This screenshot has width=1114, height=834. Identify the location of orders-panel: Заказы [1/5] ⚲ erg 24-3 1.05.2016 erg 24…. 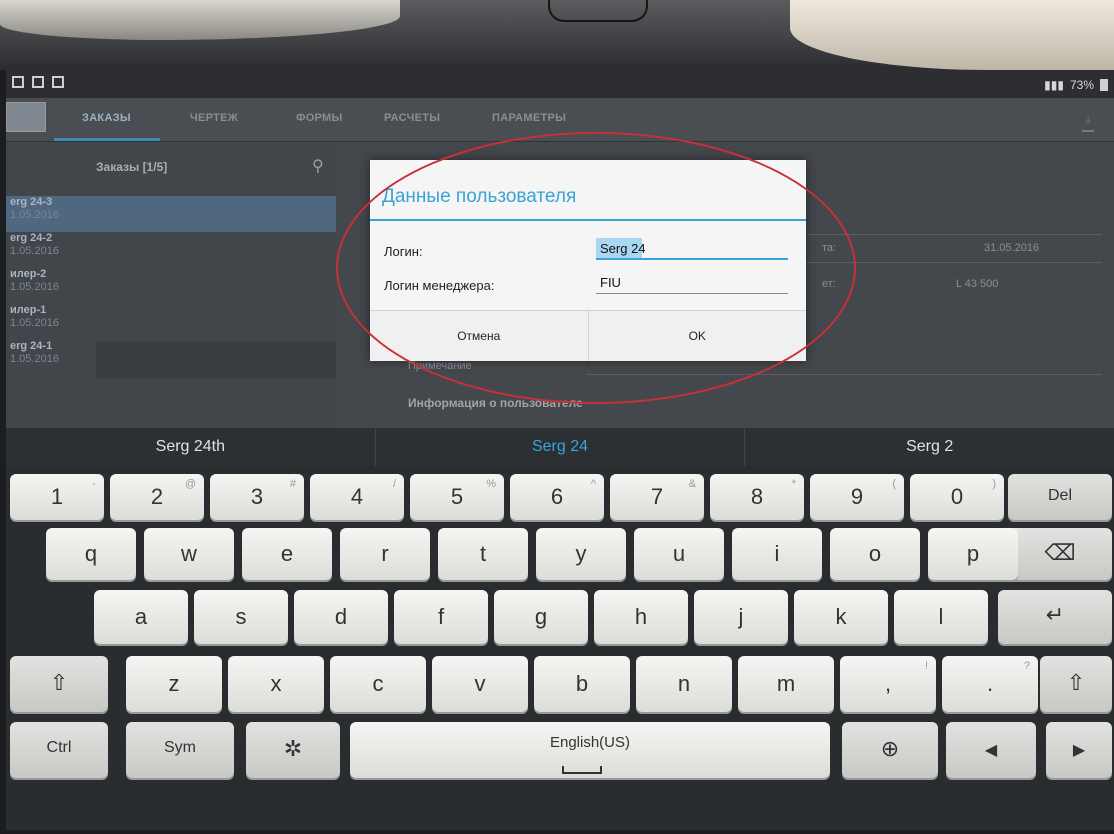
(171, 285).